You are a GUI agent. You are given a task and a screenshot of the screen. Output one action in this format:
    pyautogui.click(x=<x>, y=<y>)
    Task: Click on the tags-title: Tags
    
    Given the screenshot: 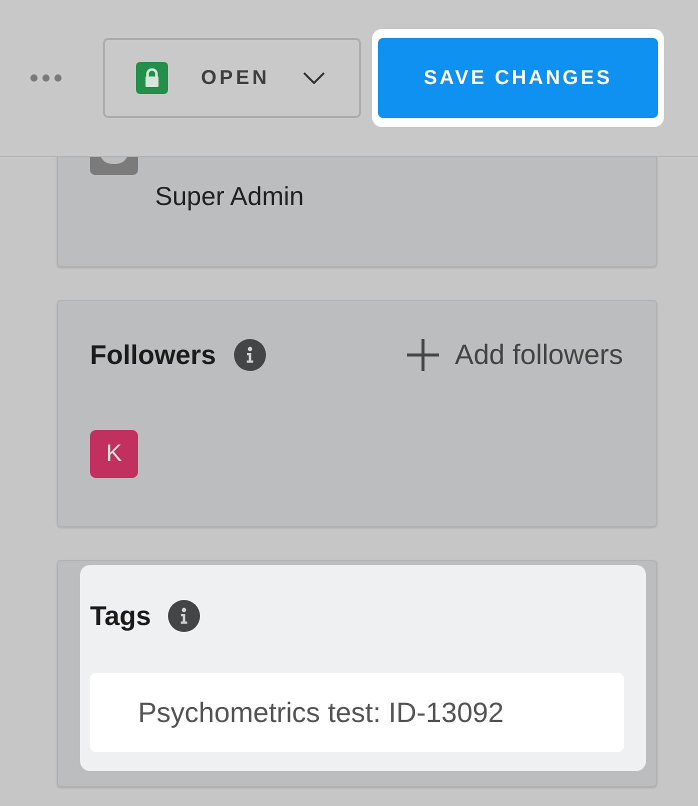 What is the action you would take?
    pyautogui.click(x=121, y=616)
    